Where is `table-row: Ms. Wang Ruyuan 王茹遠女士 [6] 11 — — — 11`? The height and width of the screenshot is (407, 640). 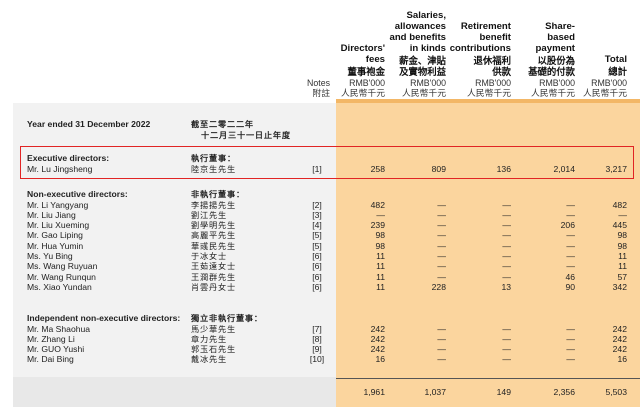 table-row: Ms. Wang Ruyuan 王茹遠女士 [6] 11 — — — 11 is located at coordinates (320, 266).